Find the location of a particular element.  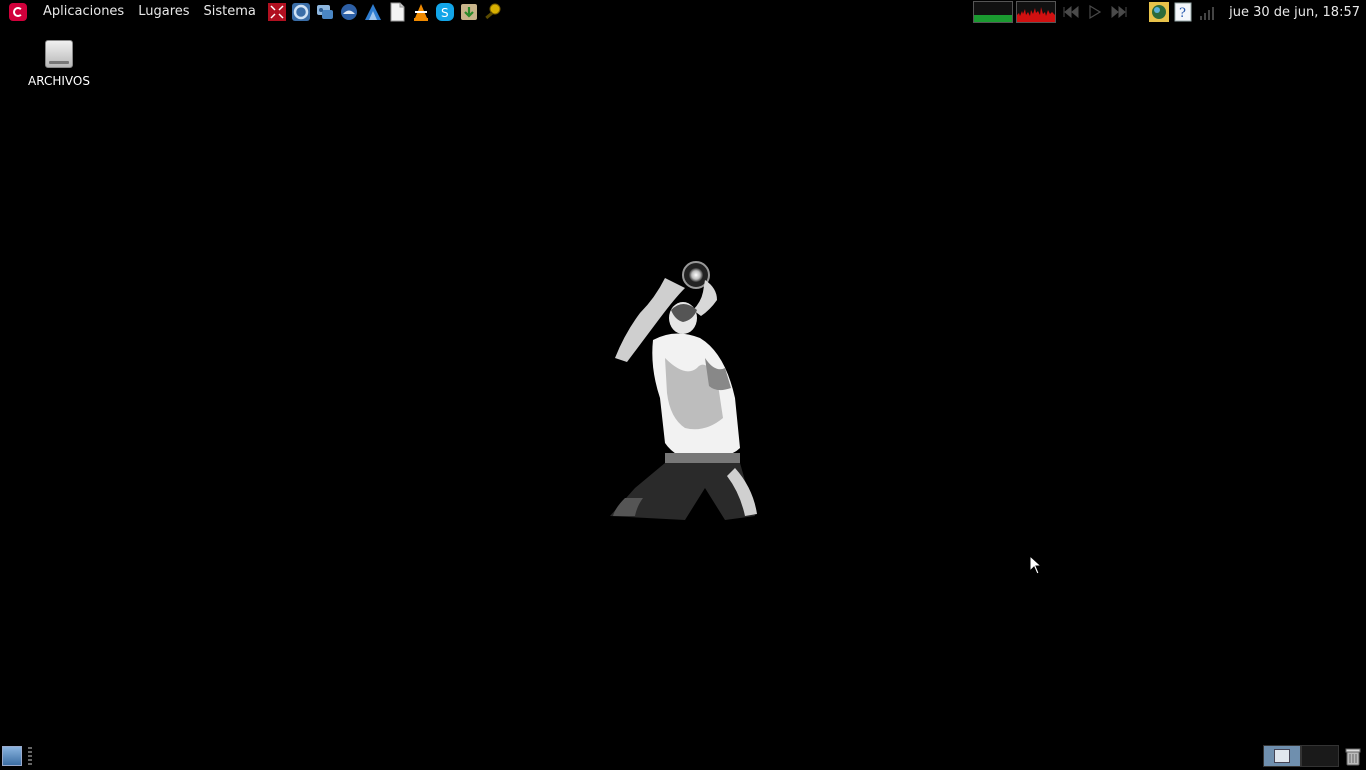

trash-icon is located at coordinates (1353, 756).